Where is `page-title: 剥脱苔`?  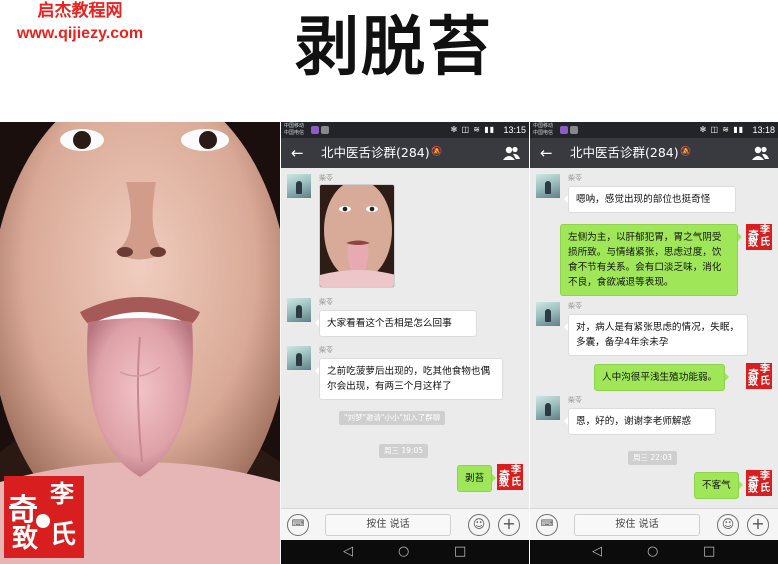 page-title: 剥脱苔 is located at coordinates (394, 48).